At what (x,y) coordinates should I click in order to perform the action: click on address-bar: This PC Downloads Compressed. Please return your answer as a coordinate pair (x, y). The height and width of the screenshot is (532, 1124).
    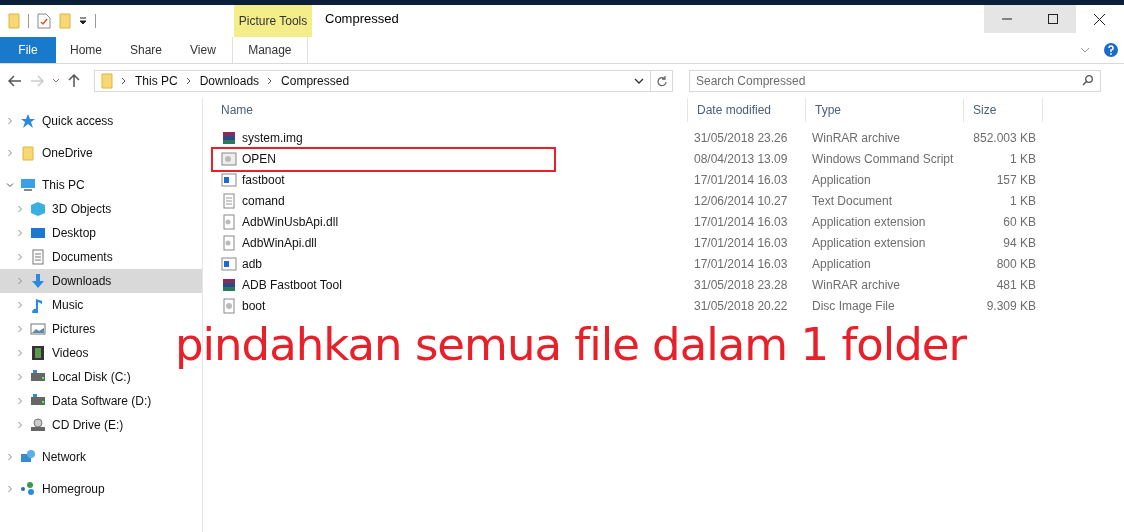
    Looking at the image, I should click on (372, 81).